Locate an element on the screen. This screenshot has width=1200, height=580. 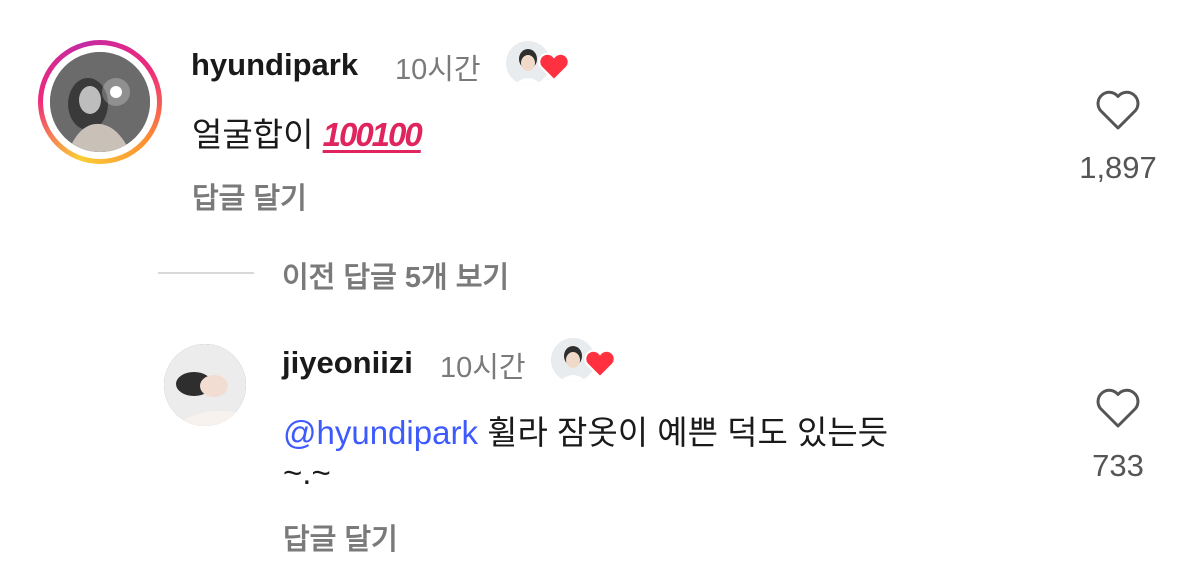
like-count: 733 is located at coordinates (1118, 465).